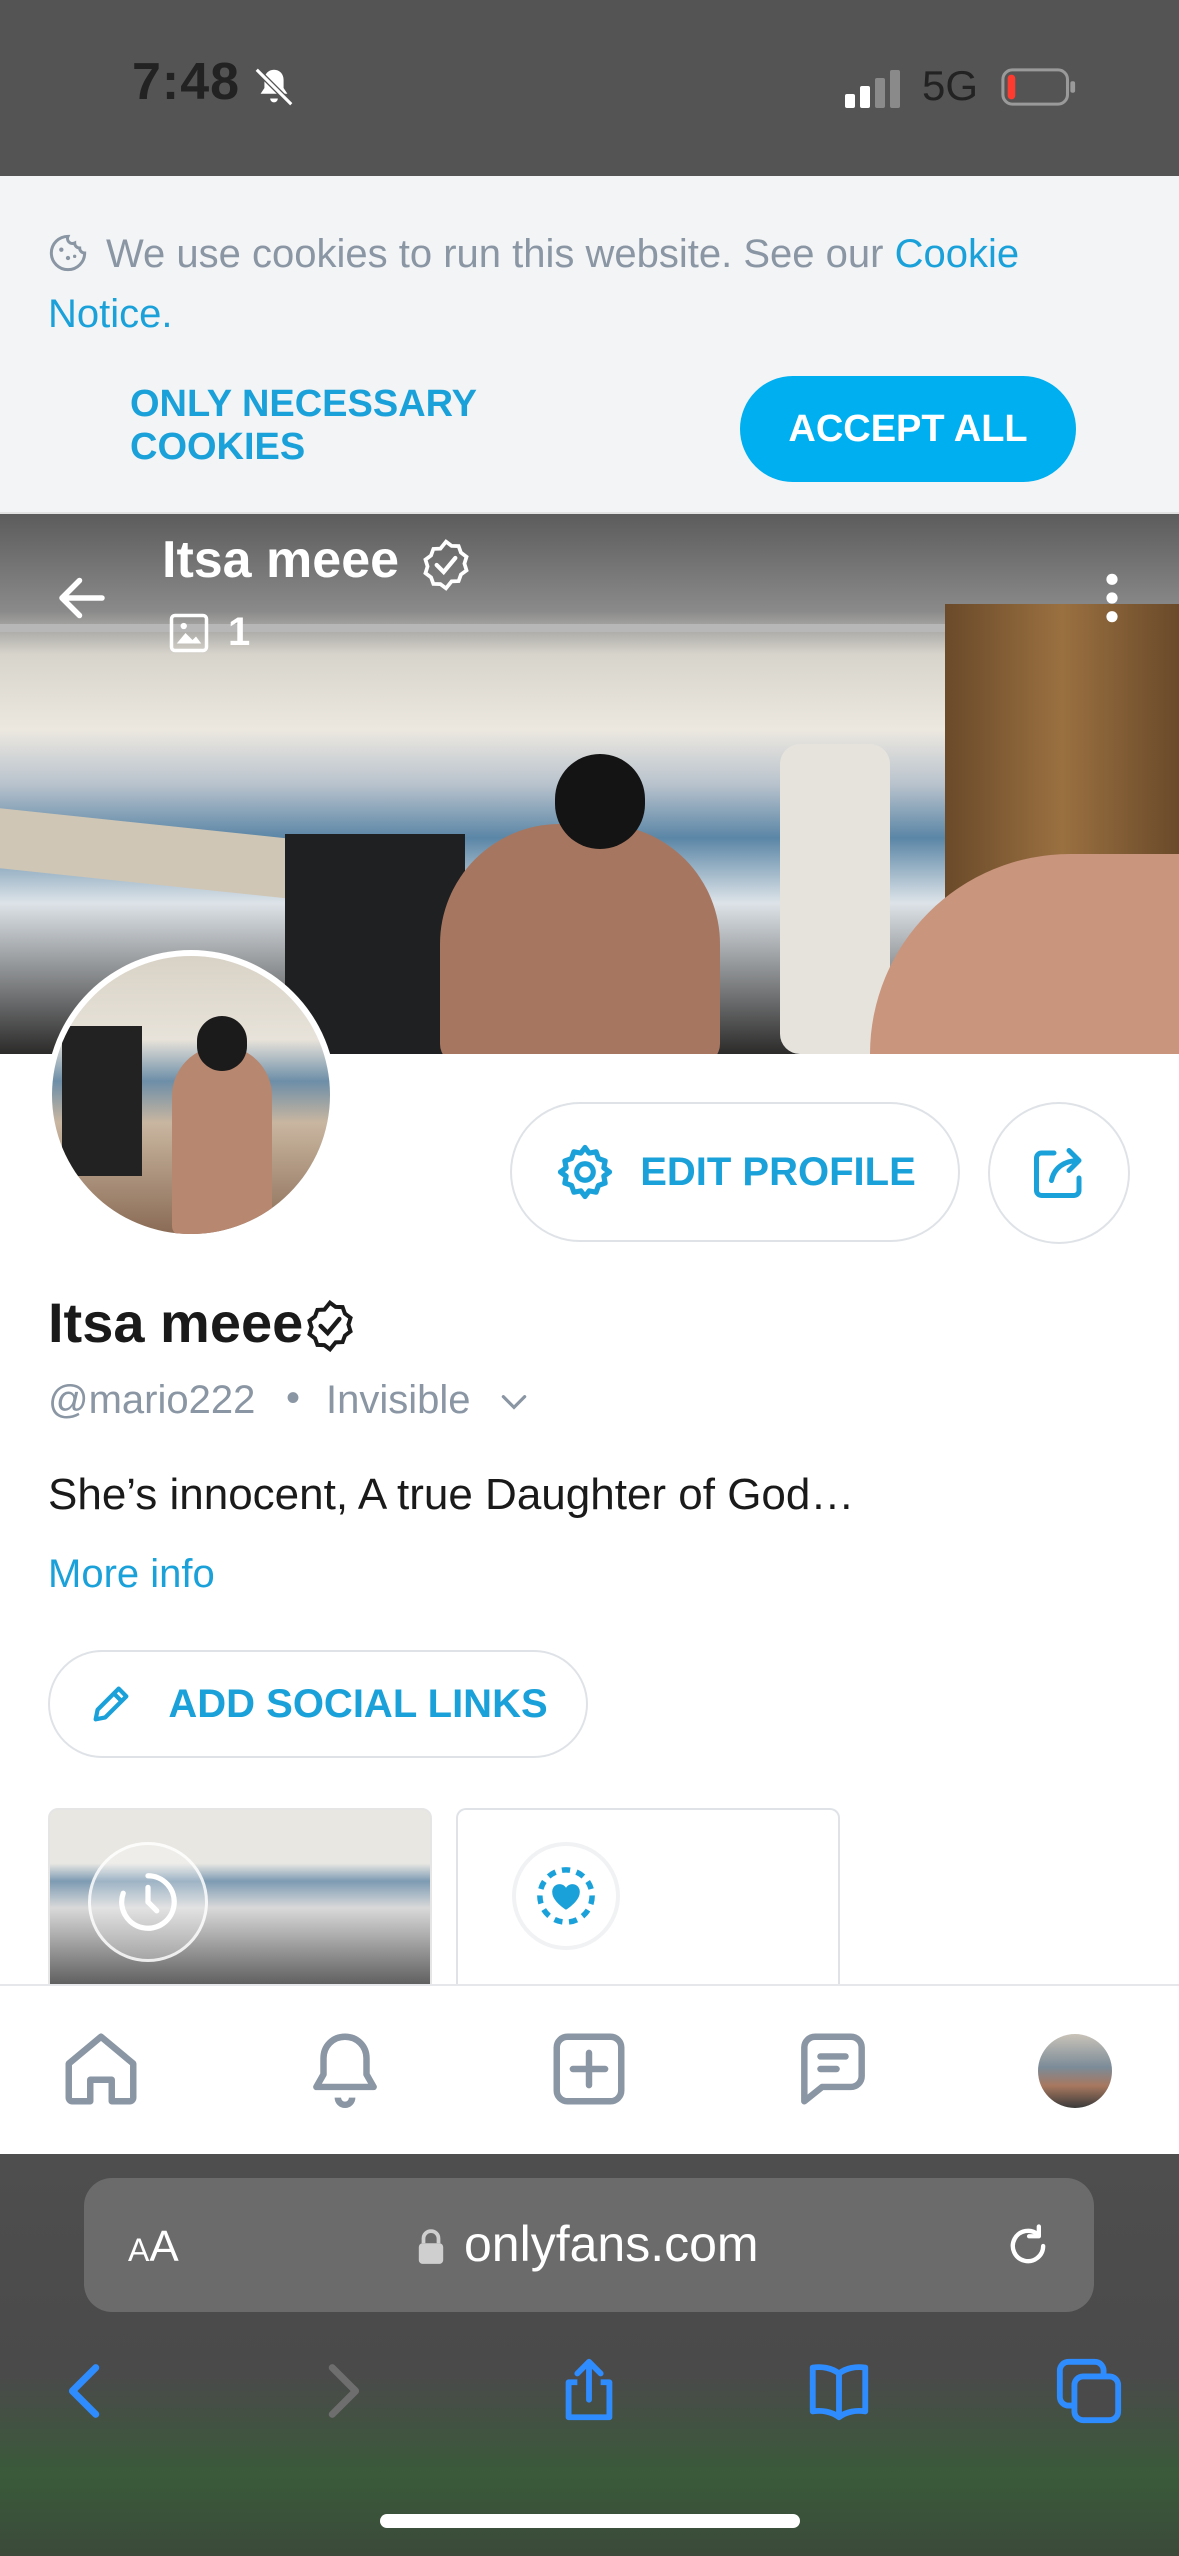 This screenshot has height=2556, width=1179. I want to click on pencil-icon, so click(111, 1704).